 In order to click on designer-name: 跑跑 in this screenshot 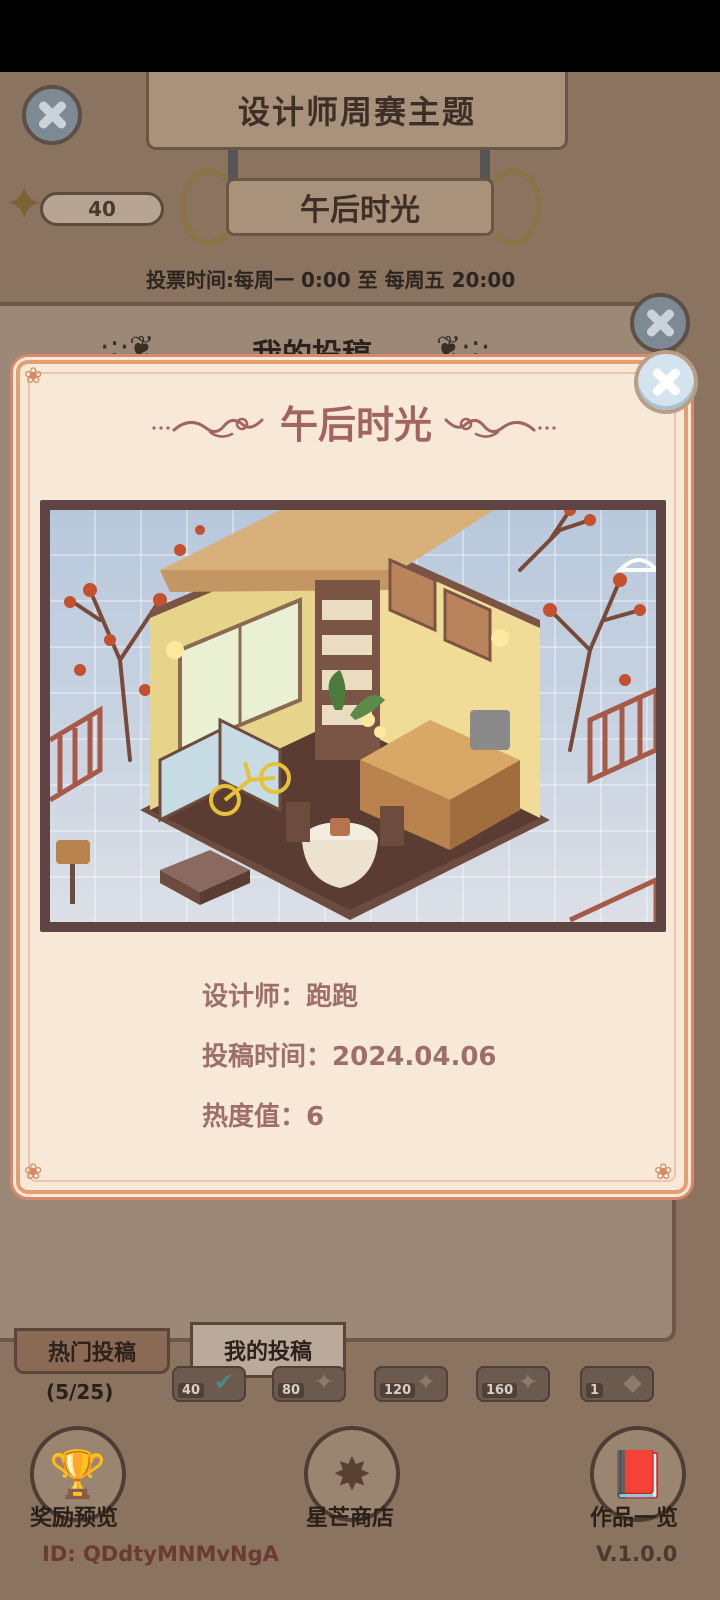, I will do `click(332, 997)`.